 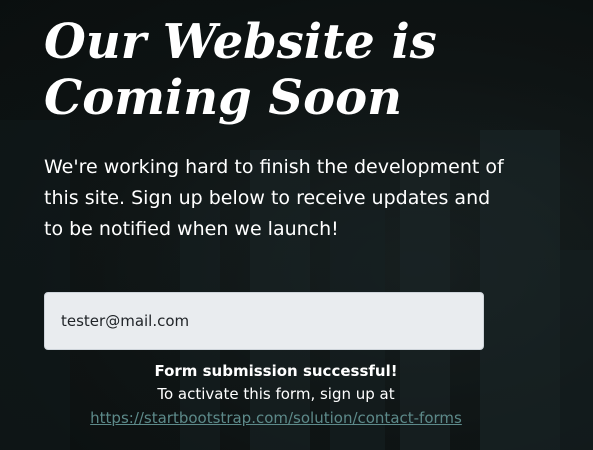 What do you see at coordinates (240, 42) in the screenshot?
I see `title-line-1: Our Website is` at bounding box center [240, 42].